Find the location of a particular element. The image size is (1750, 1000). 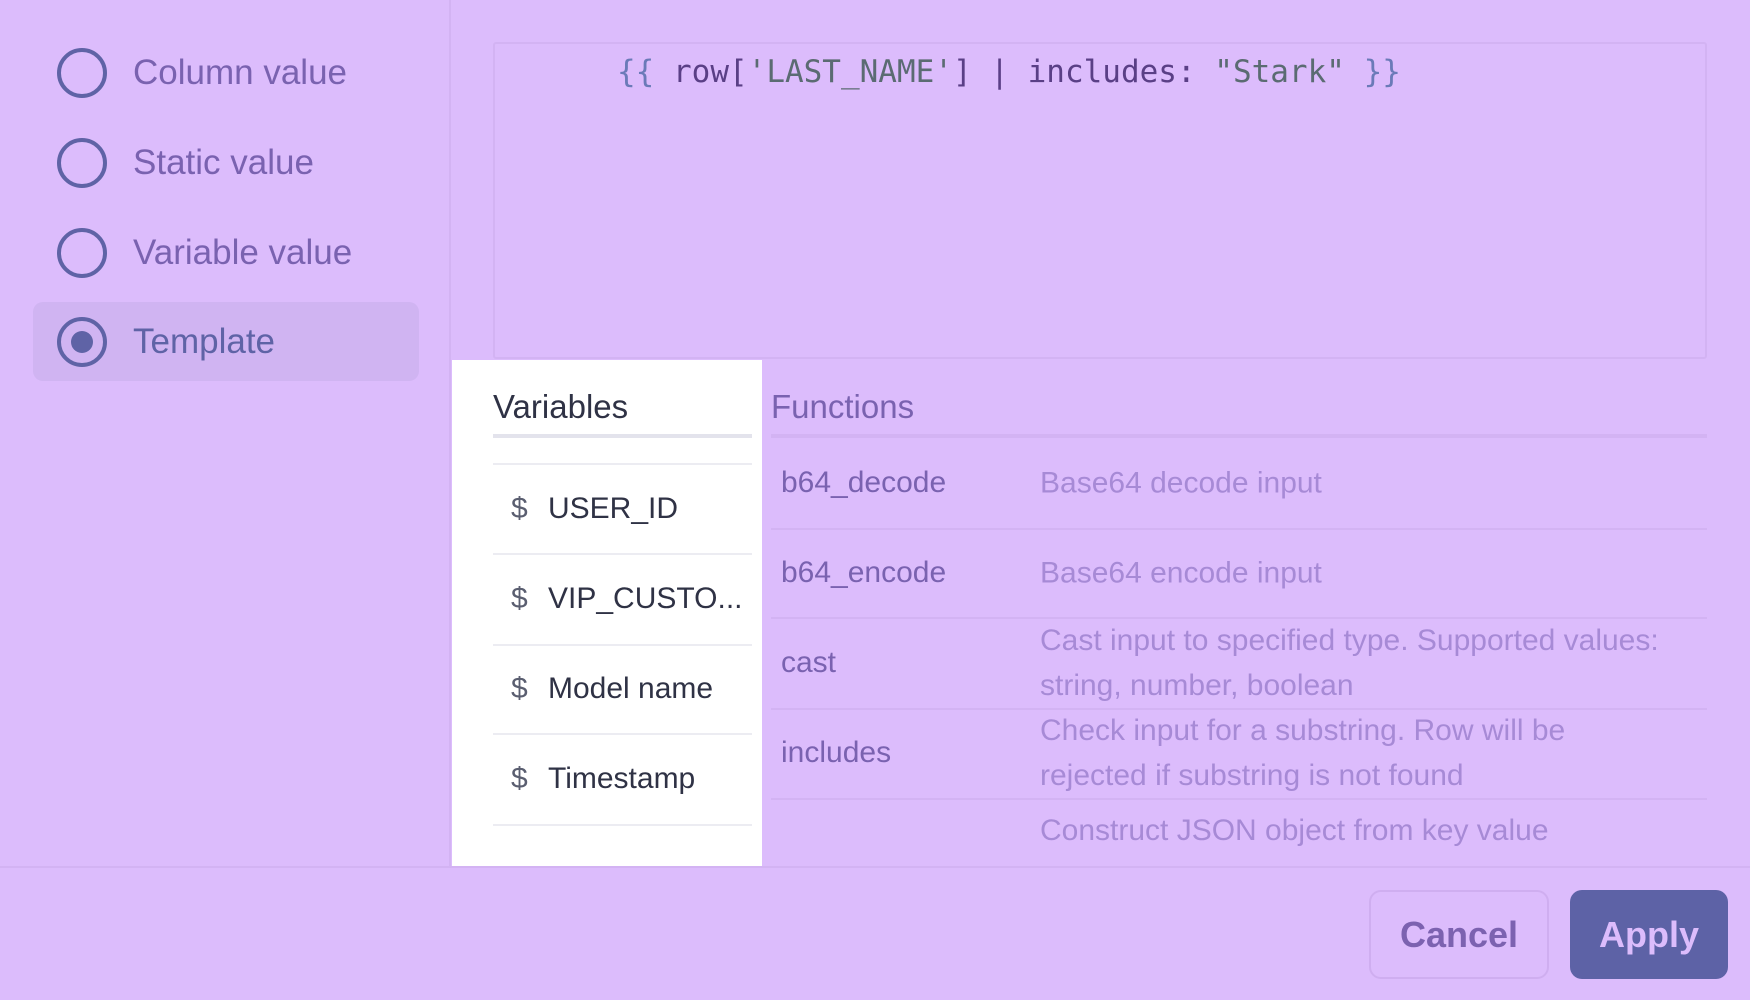

option-variable-value: Variable value is located at coordinates (226, 252).